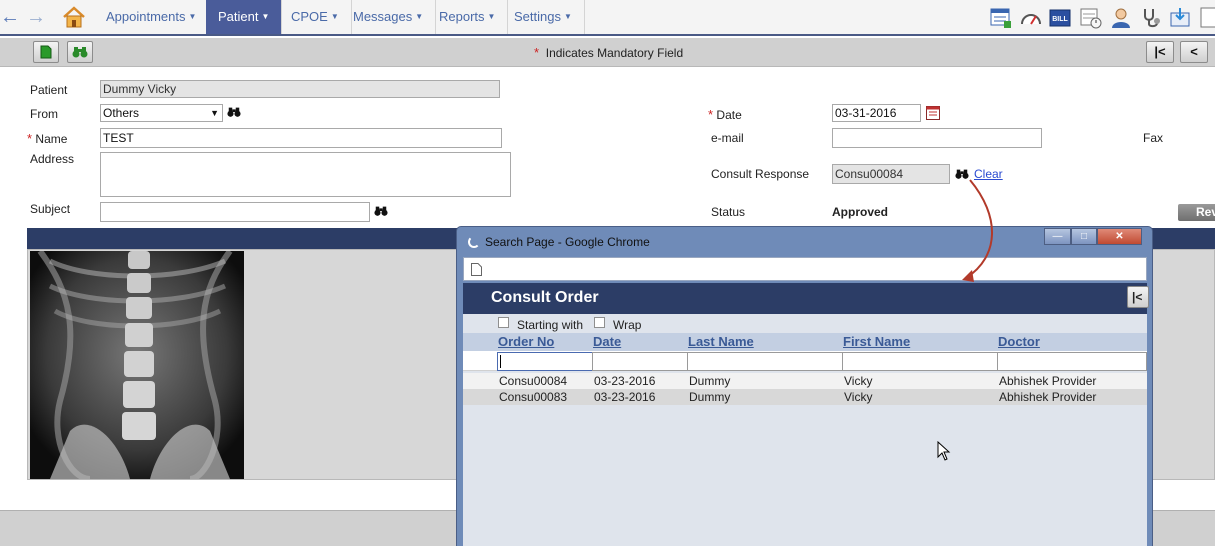 This screenshot has height=546, width=1215. What do you see at coordinates (727, 138) in the screenshot?
I see `email-label: e-mail` at bounding box center [727, 138].